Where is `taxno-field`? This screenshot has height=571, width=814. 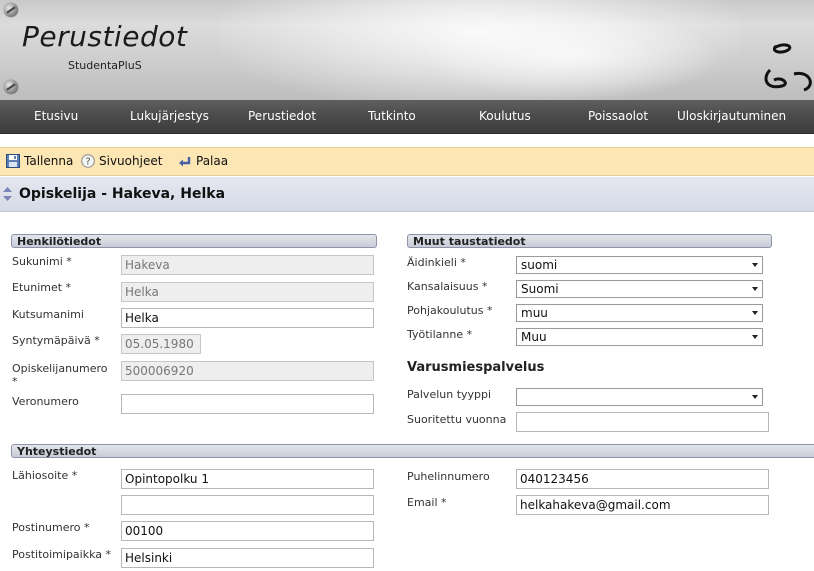
taxno-field is located at coordinates (247, 404).